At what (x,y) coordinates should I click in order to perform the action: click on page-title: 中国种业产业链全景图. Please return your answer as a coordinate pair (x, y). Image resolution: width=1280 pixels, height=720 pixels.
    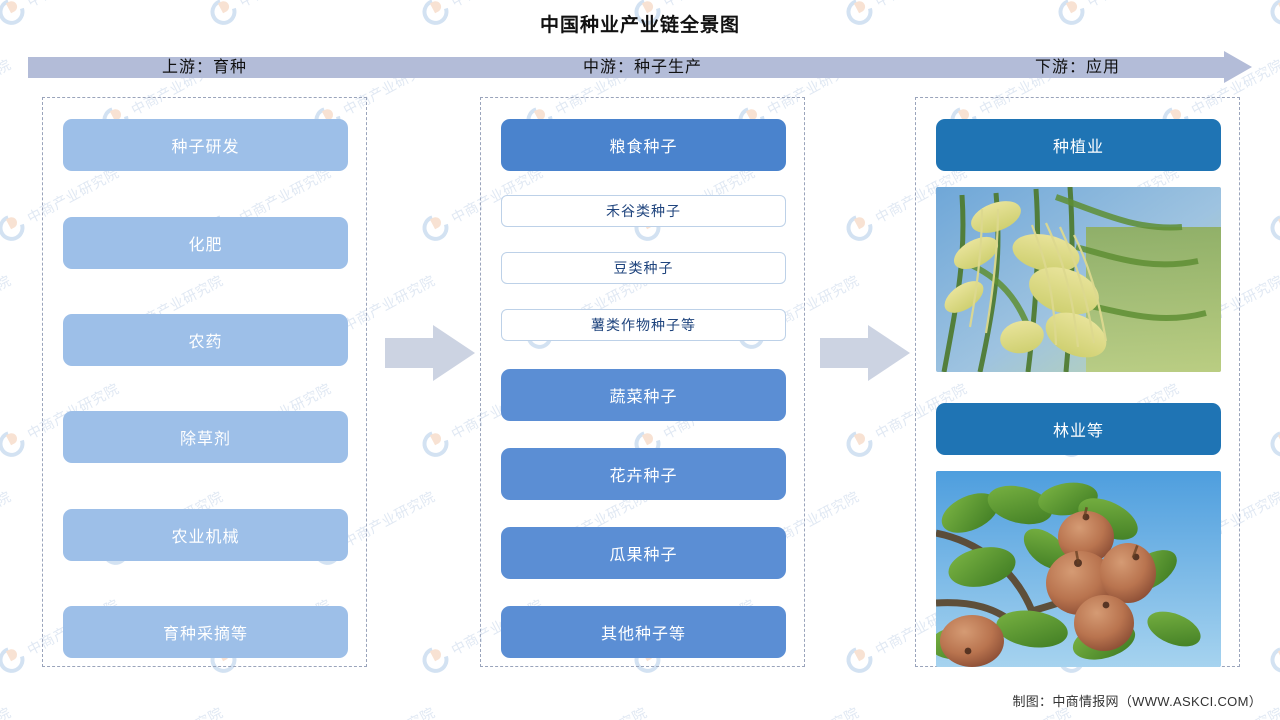
    Looking at the image, I should click on (639, 25).